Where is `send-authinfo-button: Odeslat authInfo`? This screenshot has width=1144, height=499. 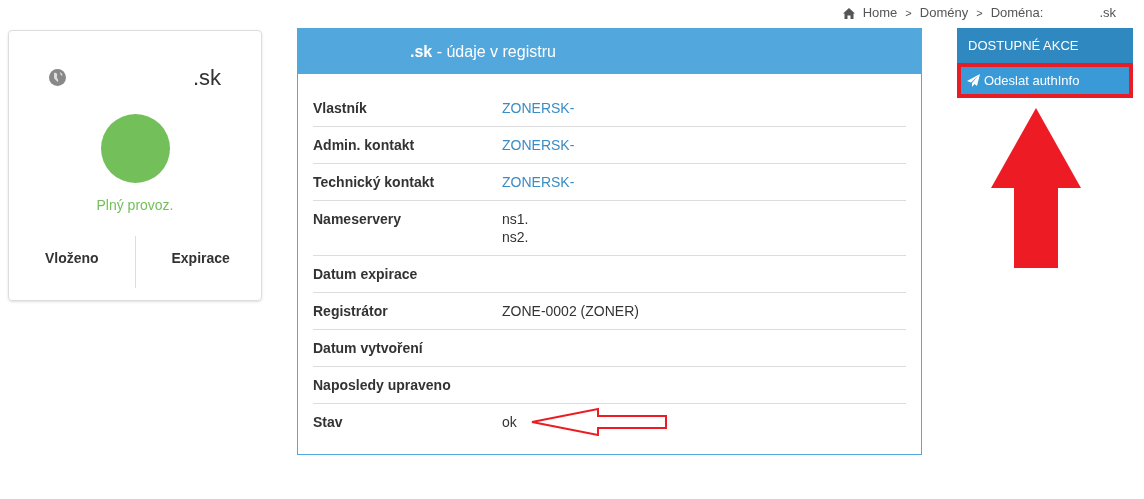 send-authinfo-button: Odeslat authInfo is located at coordinates (1045, 80).